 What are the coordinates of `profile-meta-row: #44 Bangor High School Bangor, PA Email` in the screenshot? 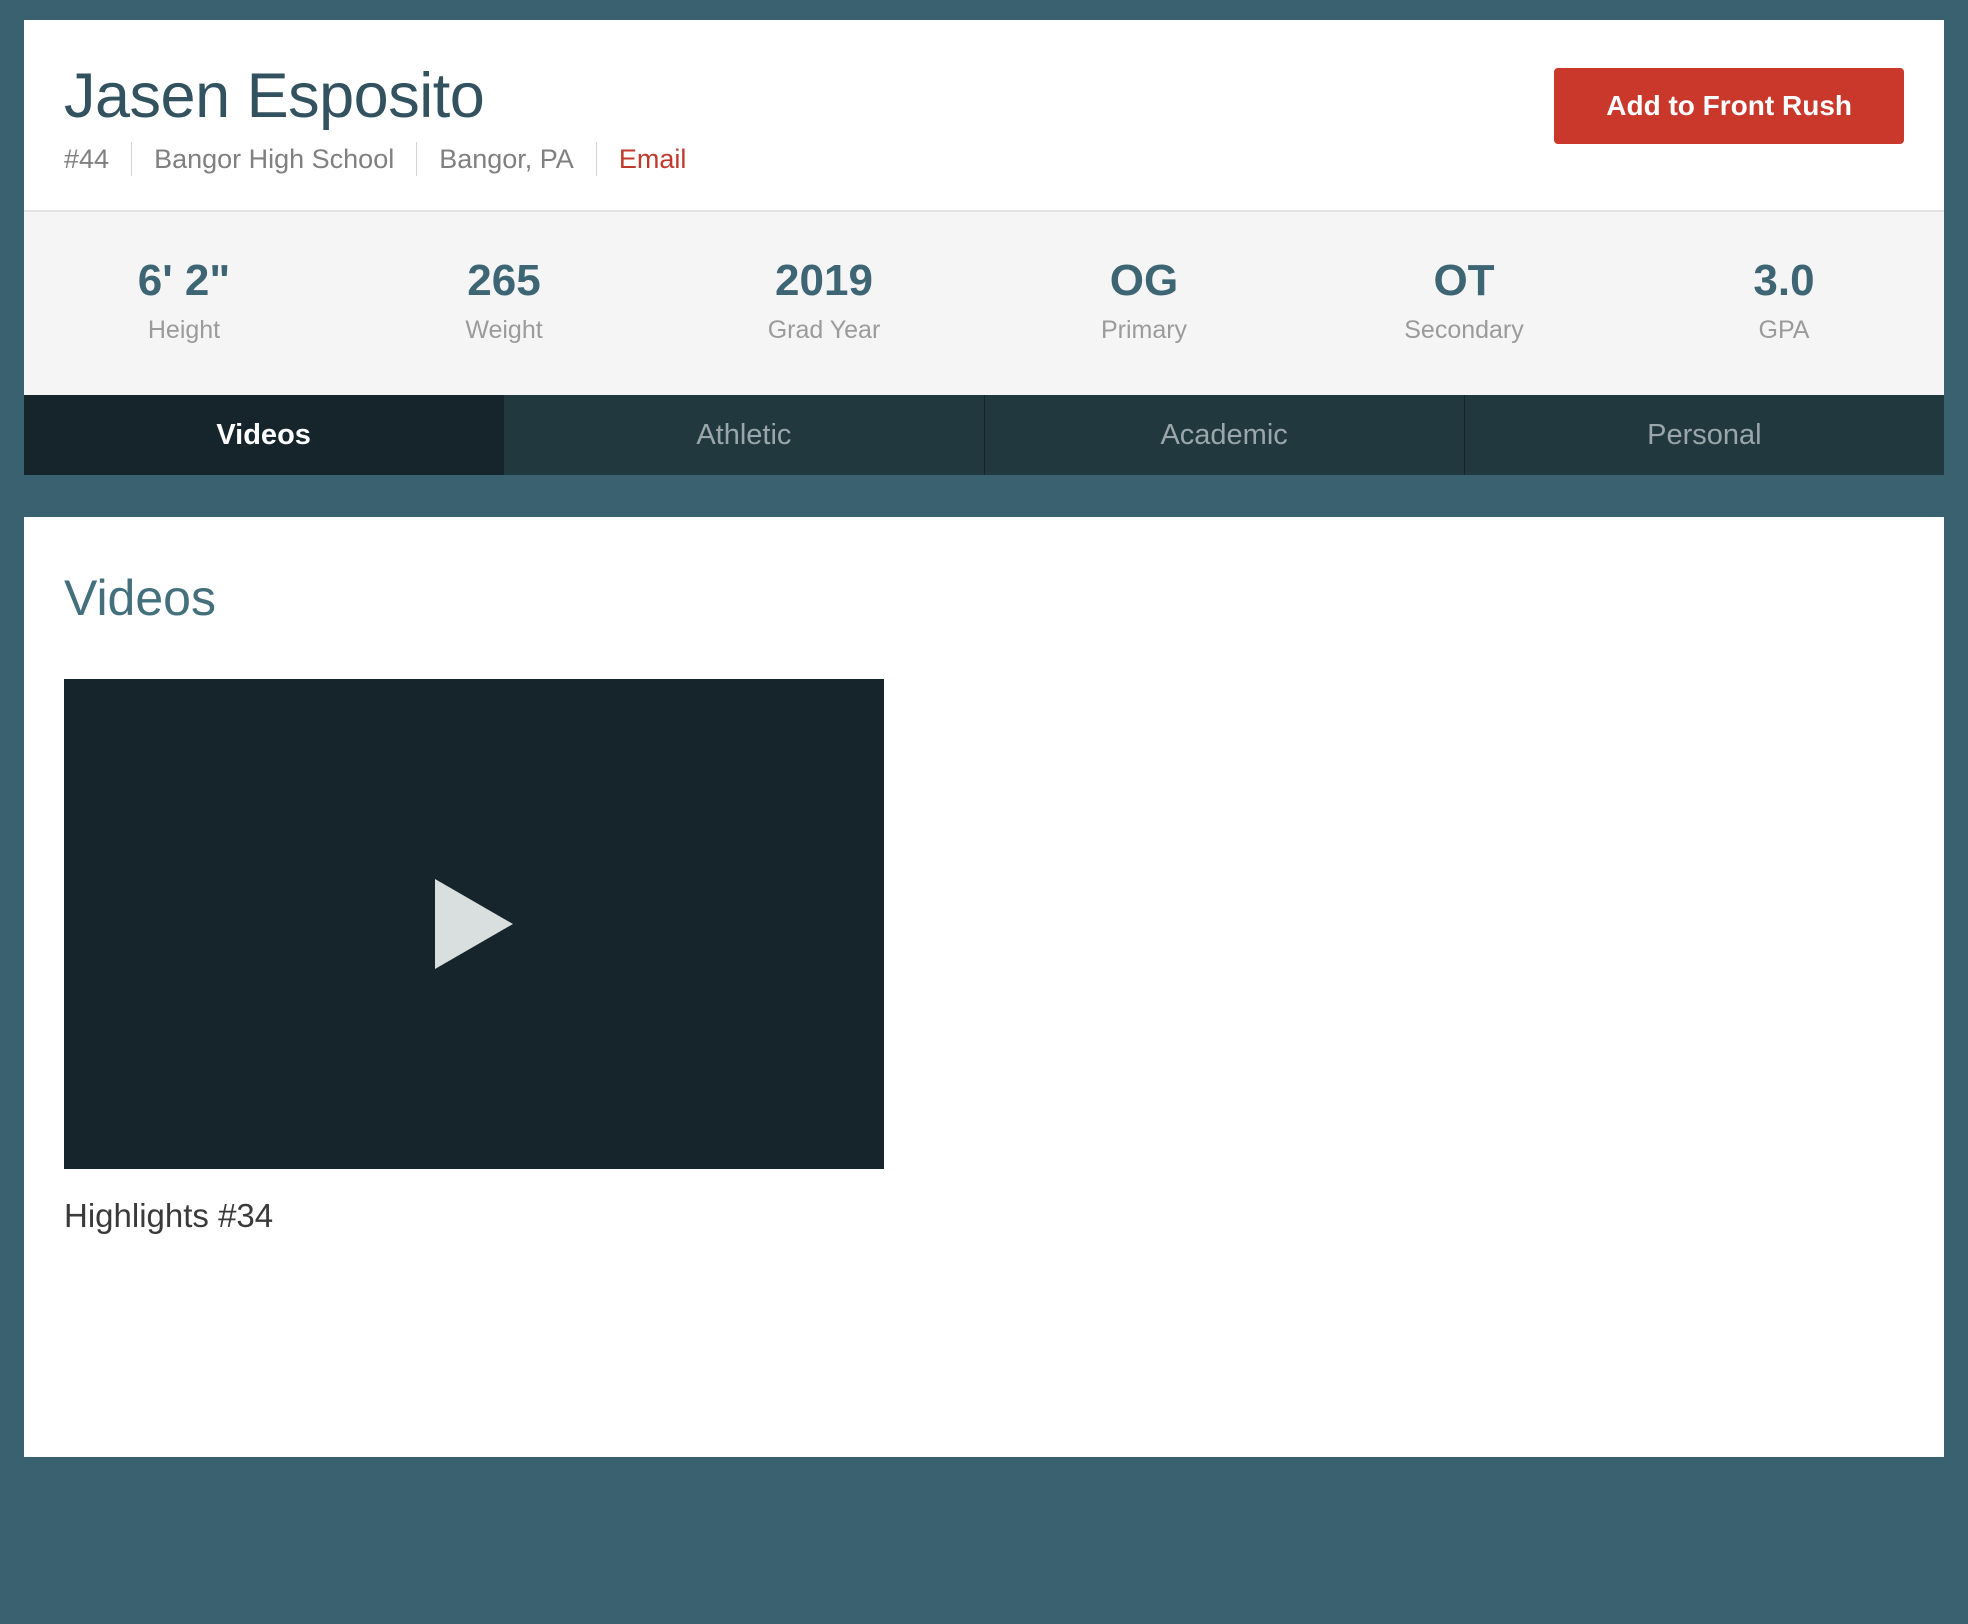 It's located at (984, 159).